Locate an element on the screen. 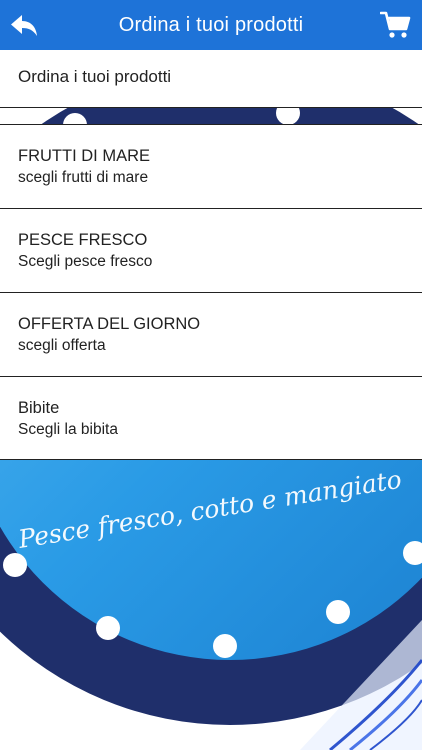 This screenshot has height=750, width=422. back-arrow-icon is located at coordinates (24, 25).